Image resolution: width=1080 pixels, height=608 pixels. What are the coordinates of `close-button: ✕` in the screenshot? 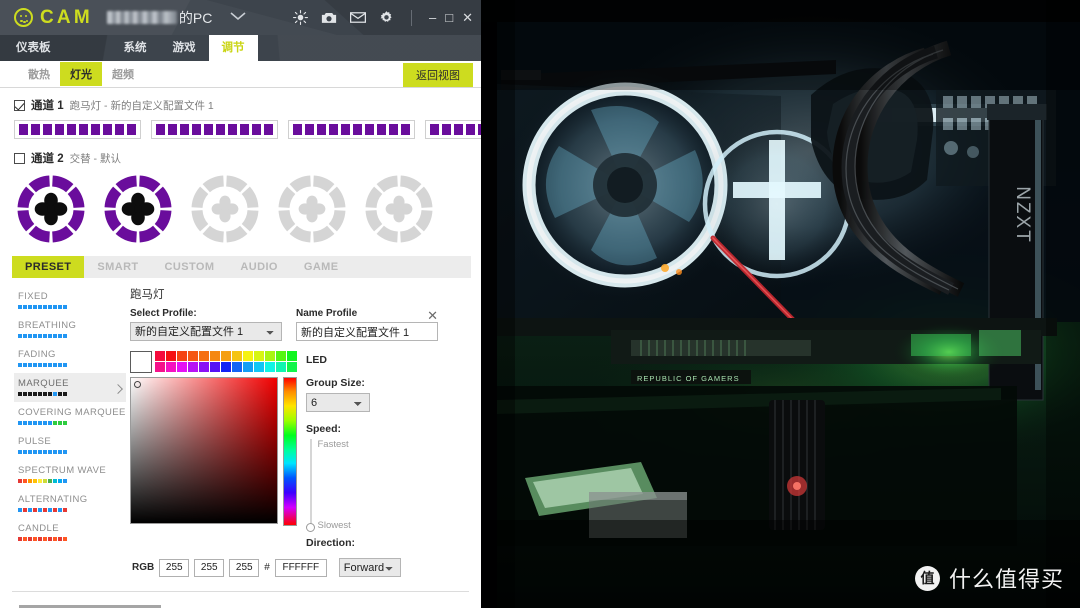 It's located at (467, 17).